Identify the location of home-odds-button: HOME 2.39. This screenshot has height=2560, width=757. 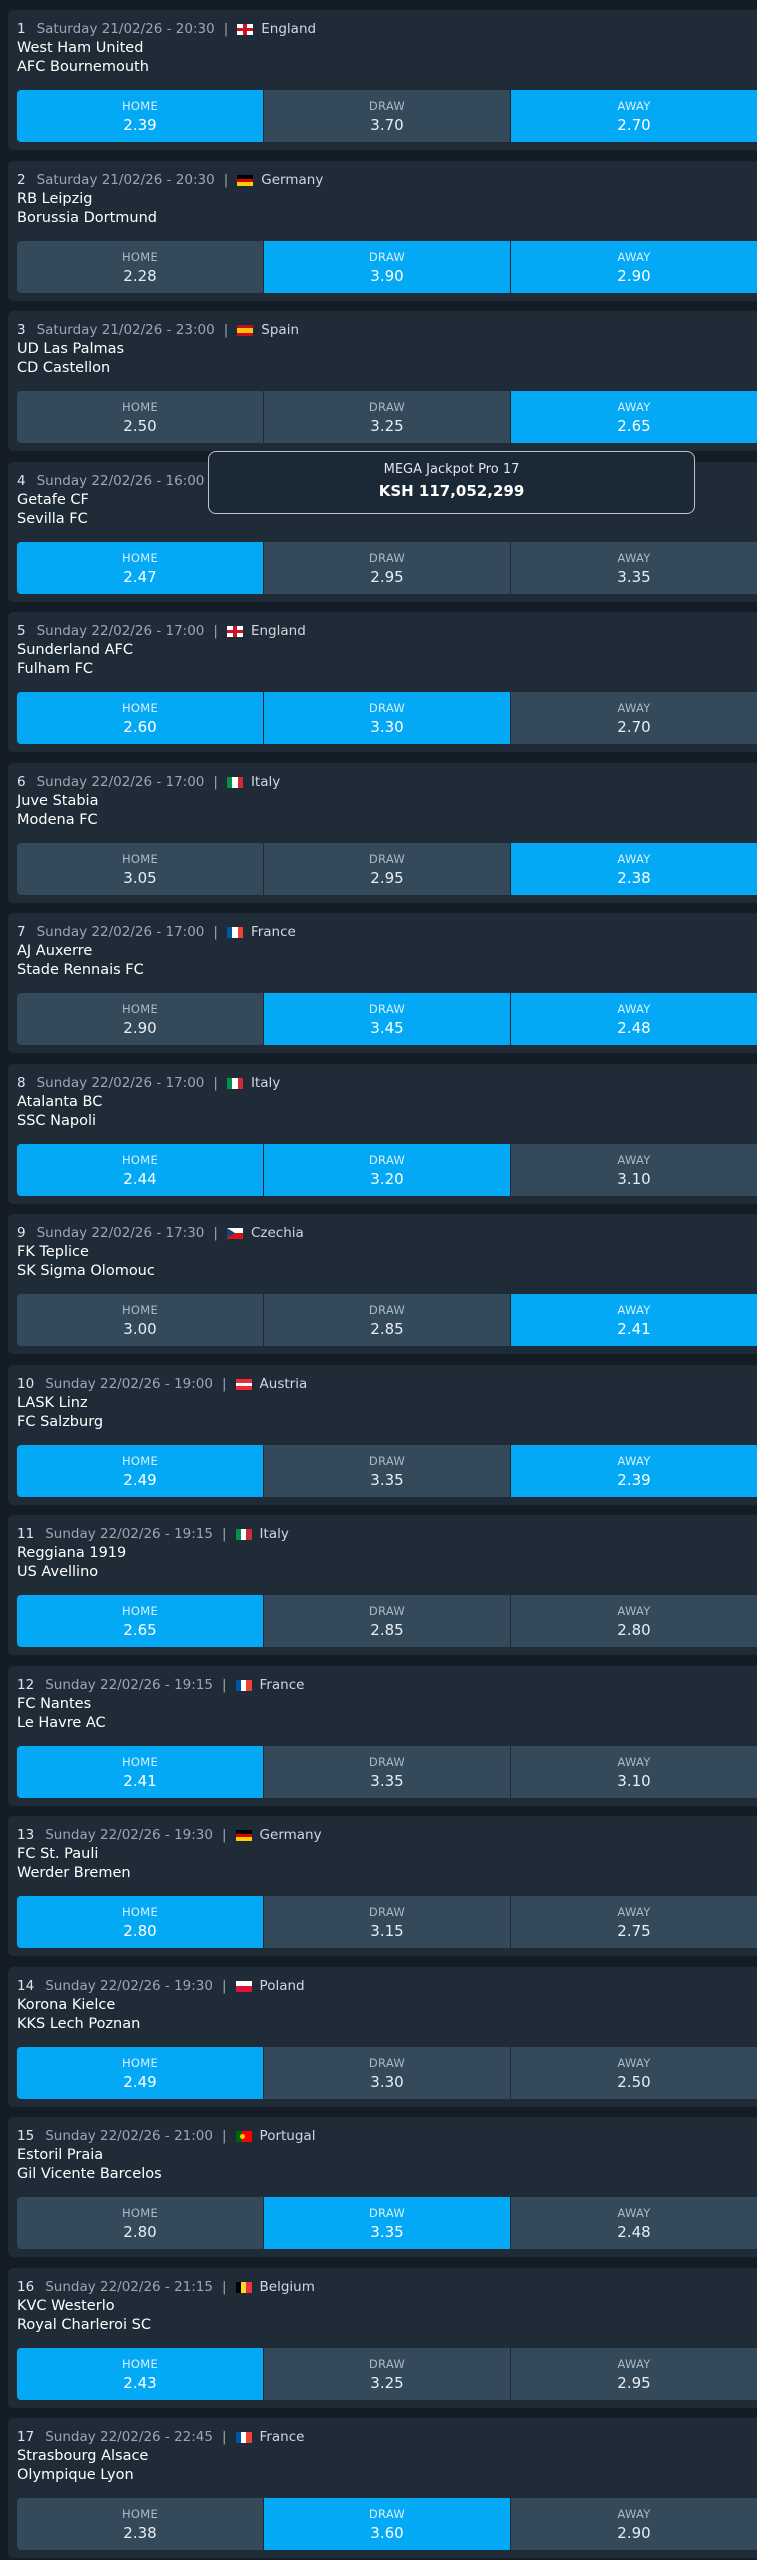
(140, 116).